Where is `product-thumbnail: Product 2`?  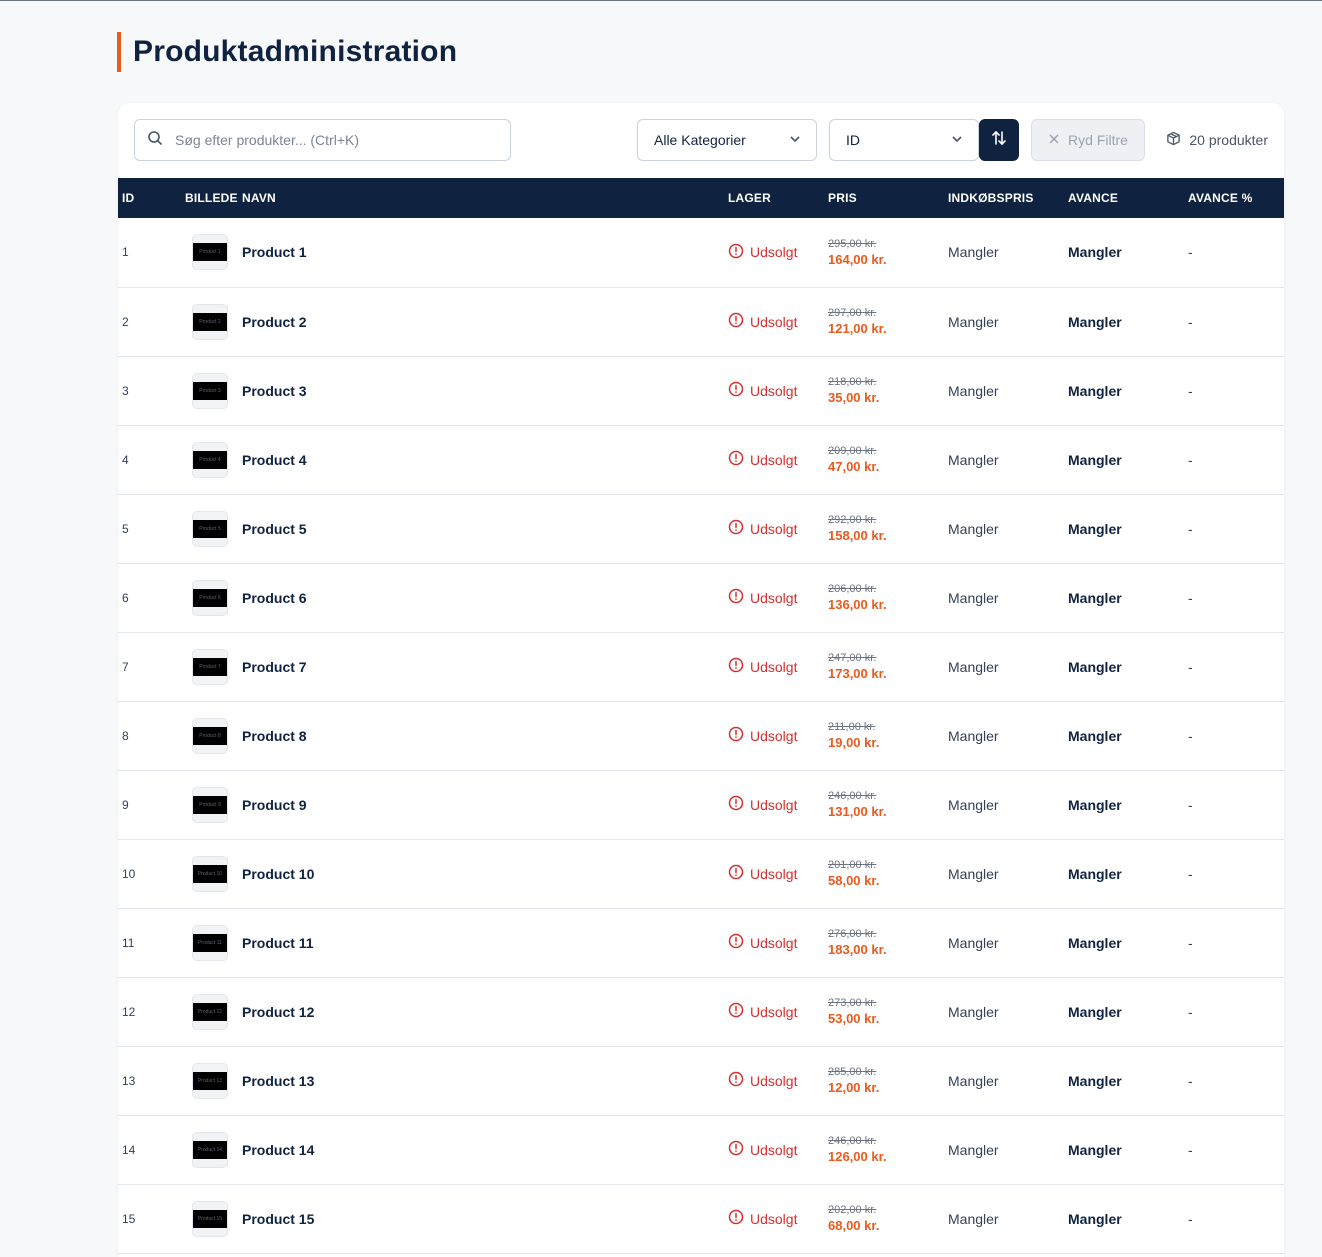 product-thumbnail: Product 2 is located at coordinates (210, 321).